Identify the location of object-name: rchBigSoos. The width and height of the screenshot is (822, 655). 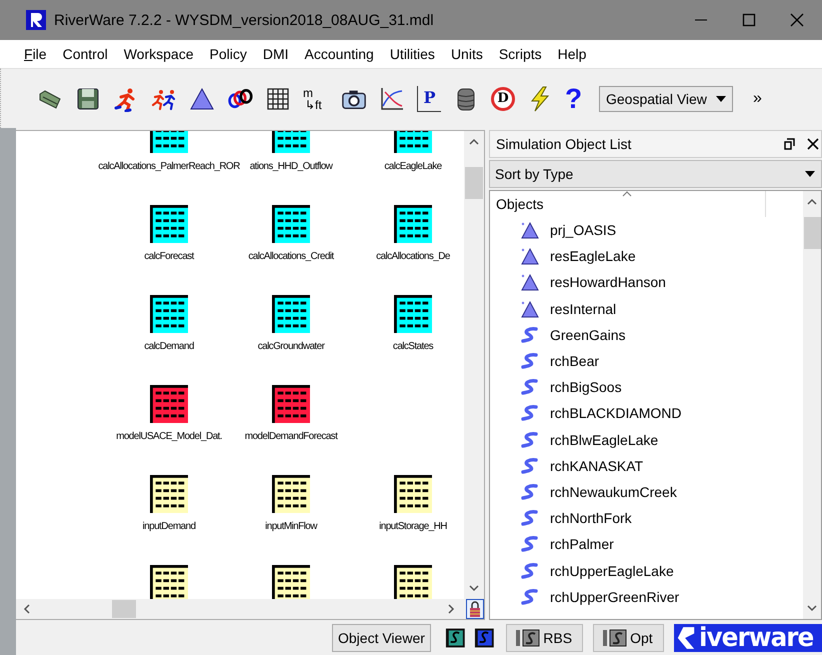
(586, 387).